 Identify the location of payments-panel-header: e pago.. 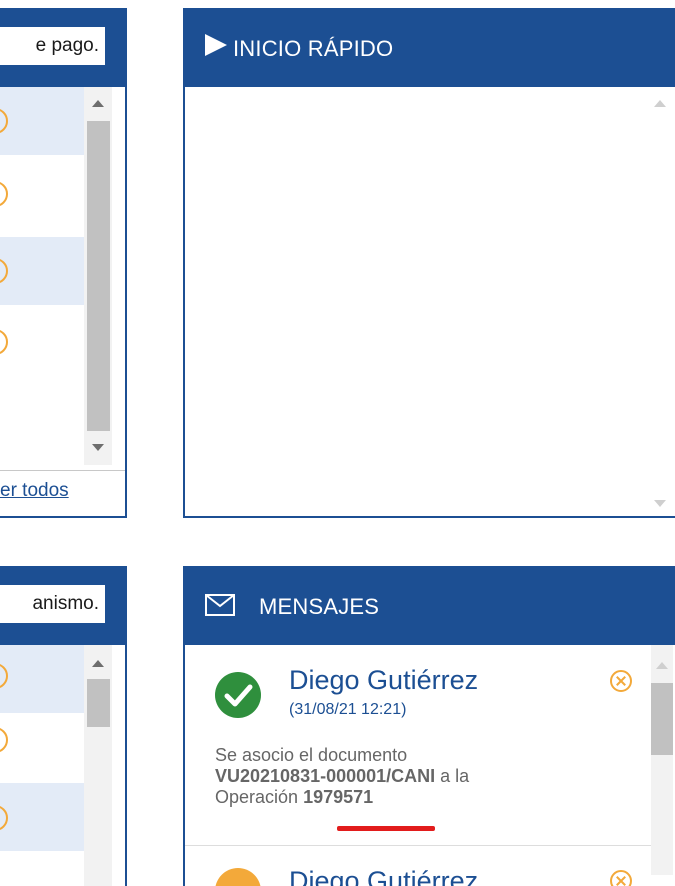
(62, 48).